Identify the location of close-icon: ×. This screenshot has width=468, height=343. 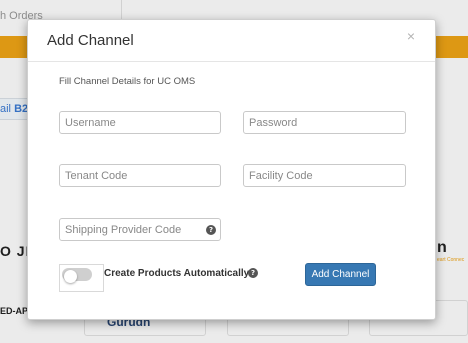
(411, 36).